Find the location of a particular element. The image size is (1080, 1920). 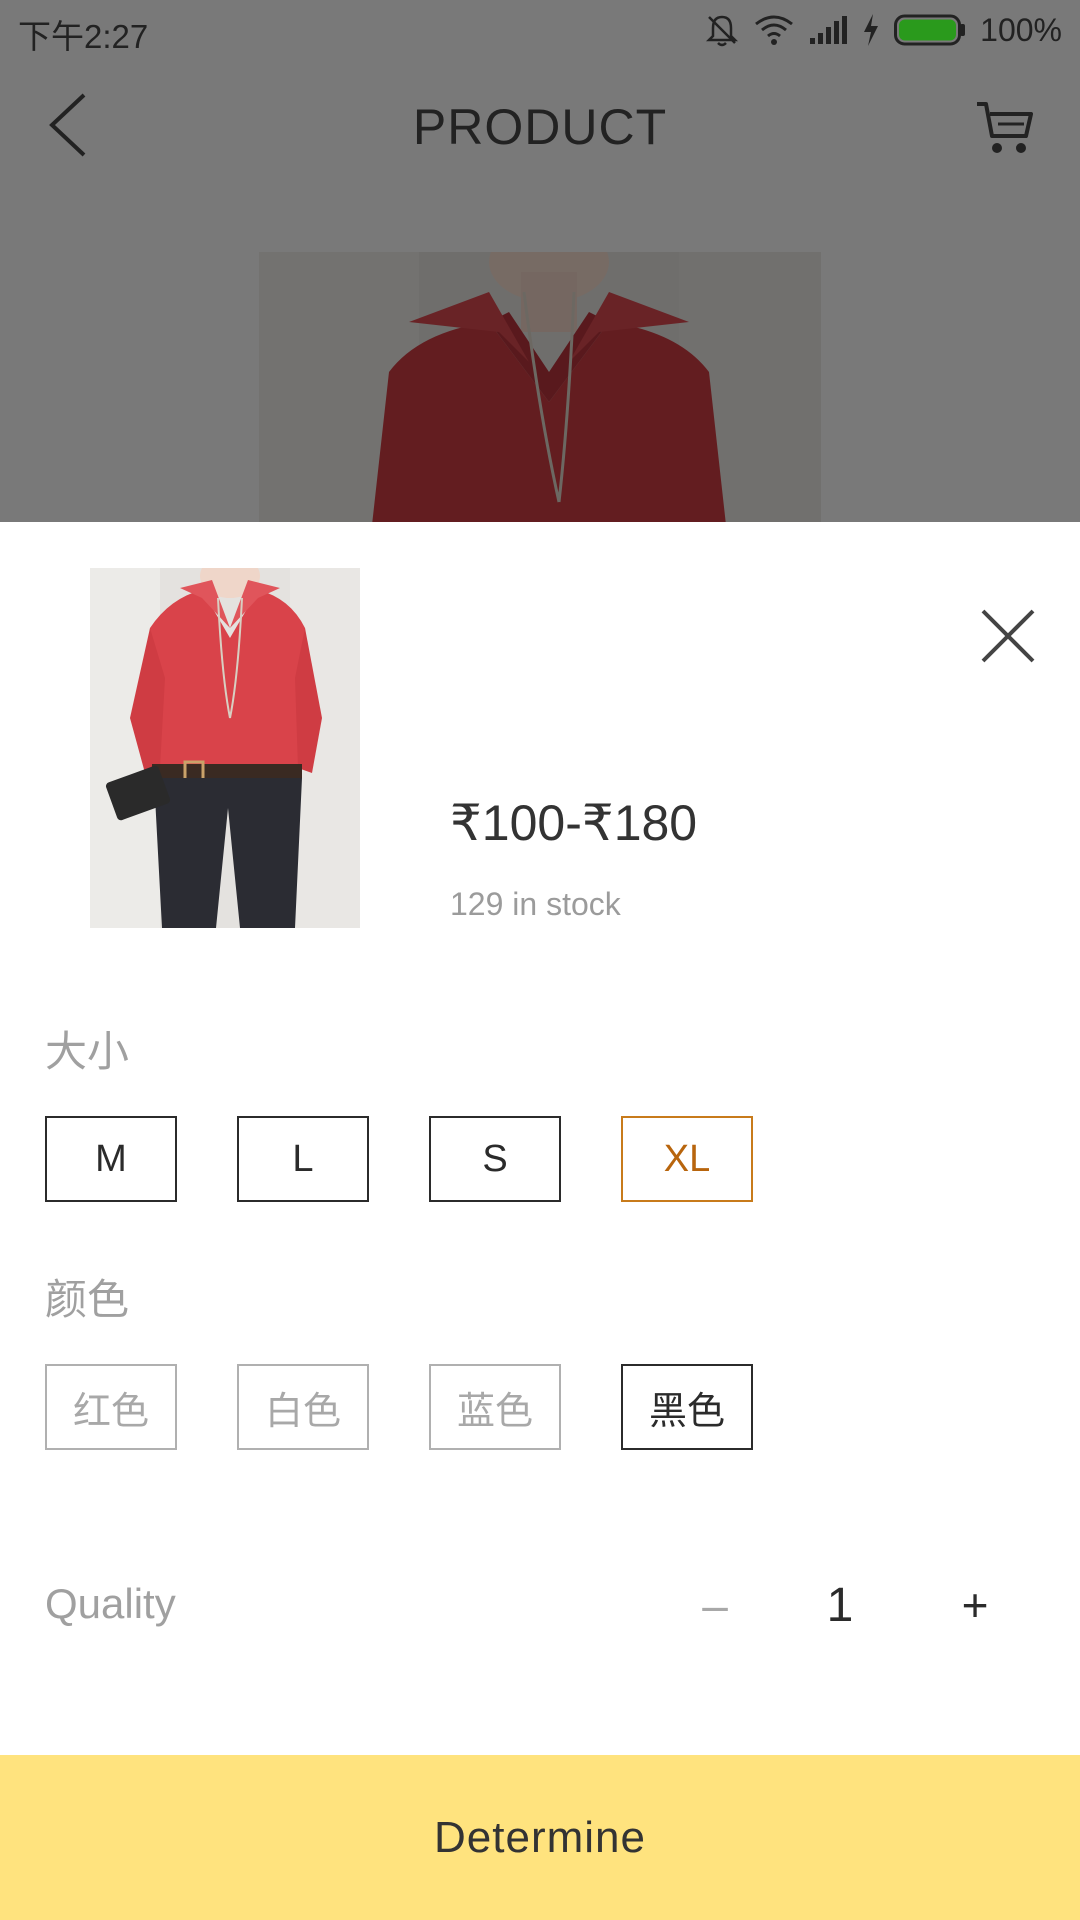

quantity-stepper: – 1 + is located at coordinates (840, 1605).